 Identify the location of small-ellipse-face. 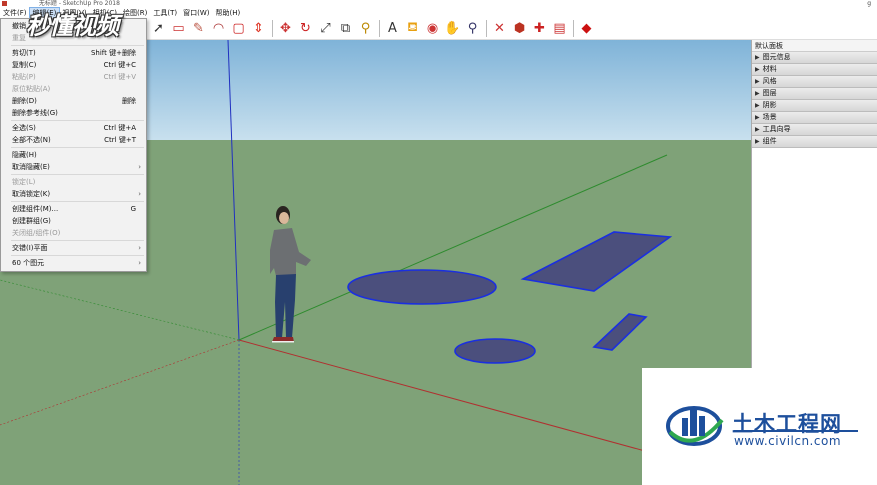
(495, 351).